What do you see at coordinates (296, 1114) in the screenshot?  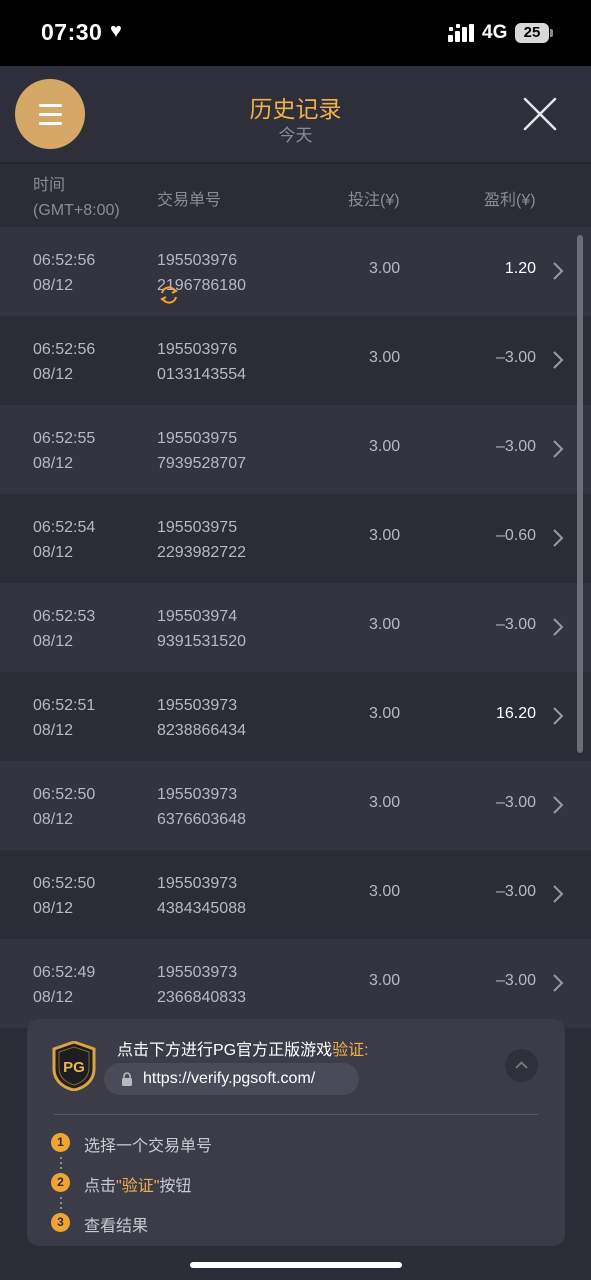 I see `panel-divider` at bounding box center [296, 1114].